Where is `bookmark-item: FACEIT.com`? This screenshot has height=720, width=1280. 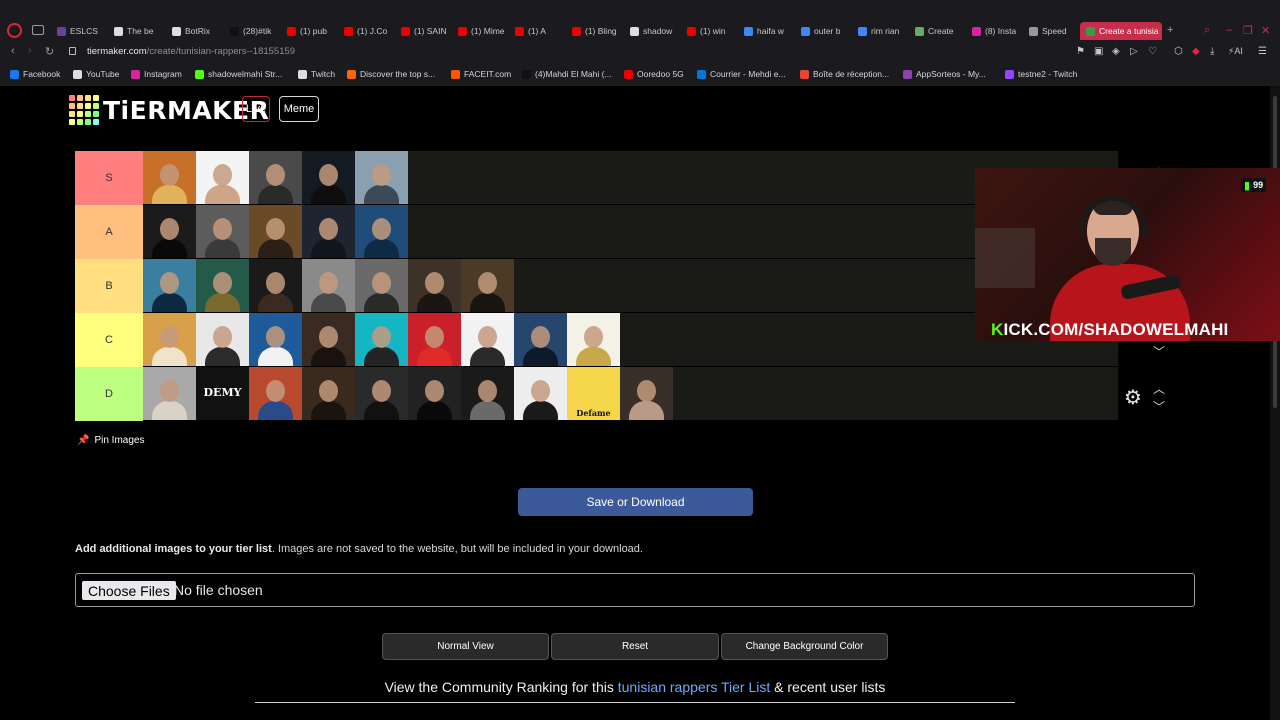 bookmark-item: FACEIT.com is located at coordinates (481, 74).